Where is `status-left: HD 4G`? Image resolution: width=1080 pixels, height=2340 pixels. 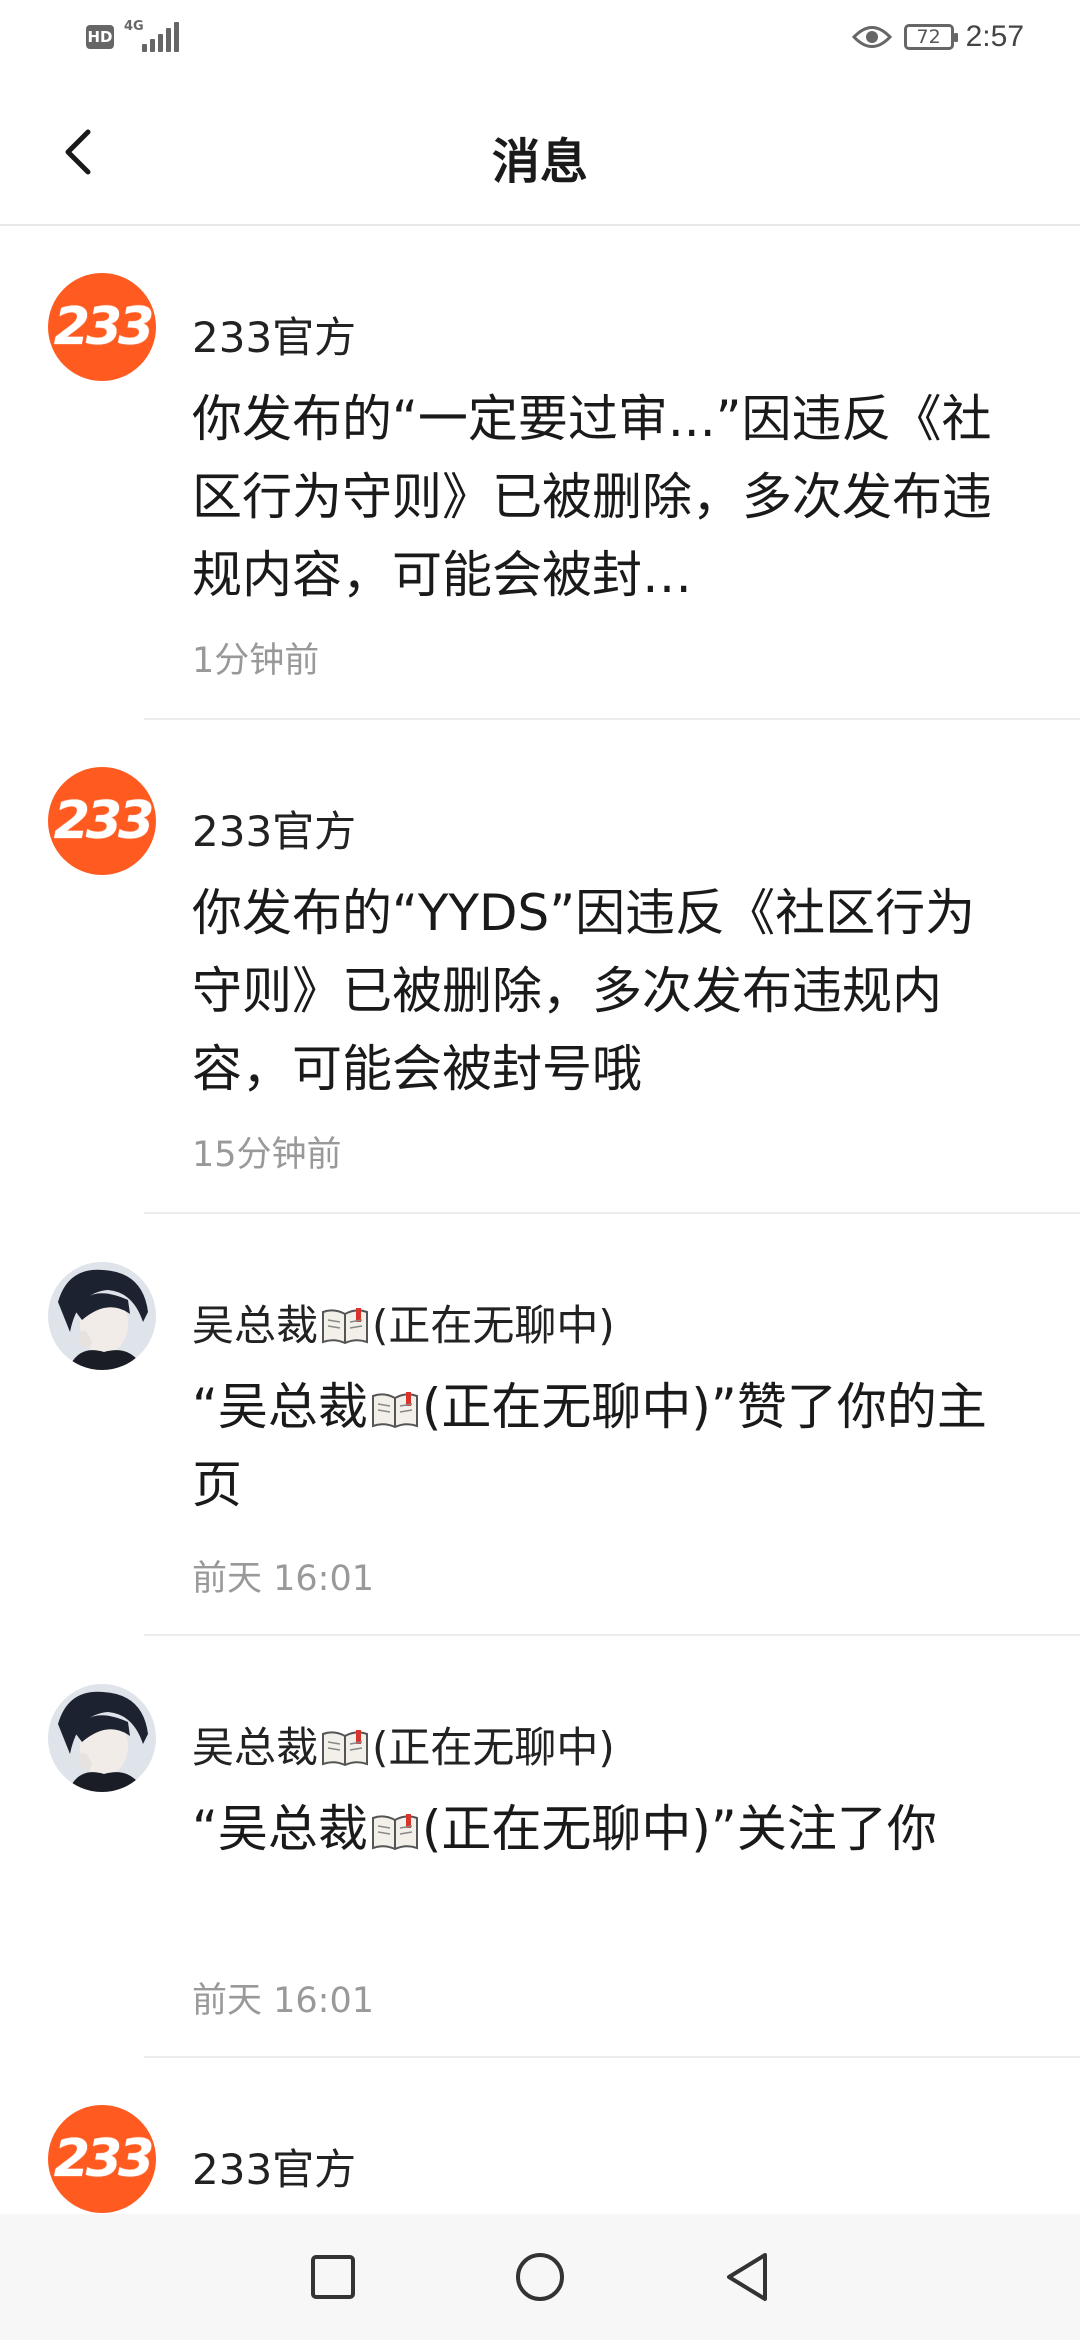
status-left: HD 4G is located at coordinates (132, 35).